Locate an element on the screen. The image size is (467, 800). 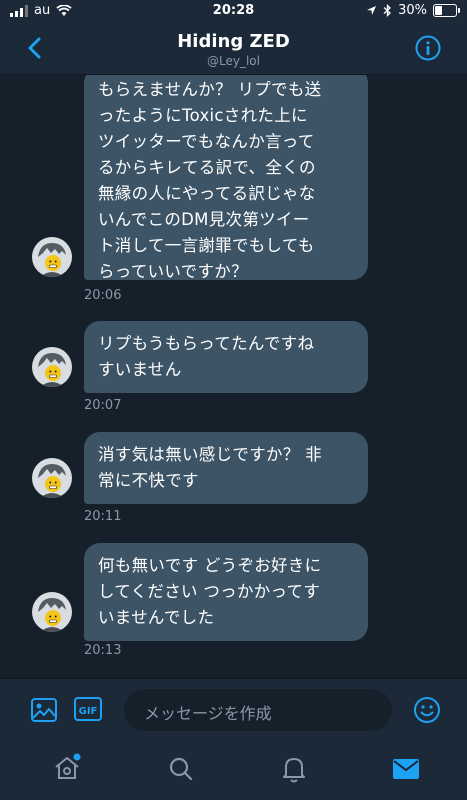
info-icon is located at coordinates (428, 48).